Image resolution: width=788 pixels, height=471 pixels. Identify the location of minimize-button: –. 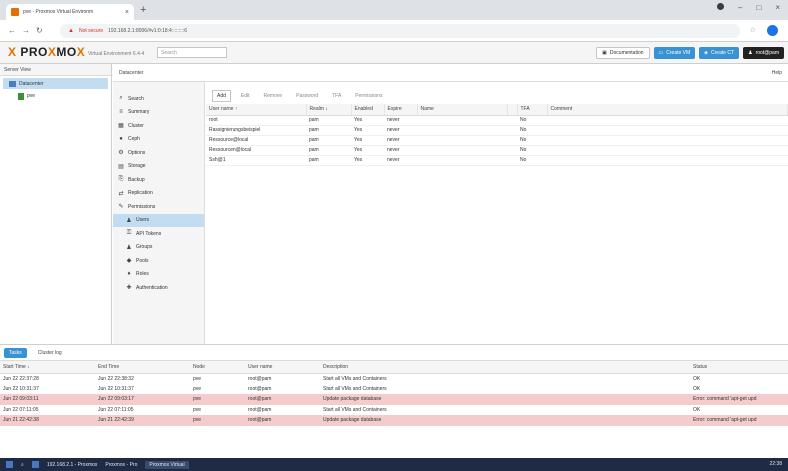
(740, 7).